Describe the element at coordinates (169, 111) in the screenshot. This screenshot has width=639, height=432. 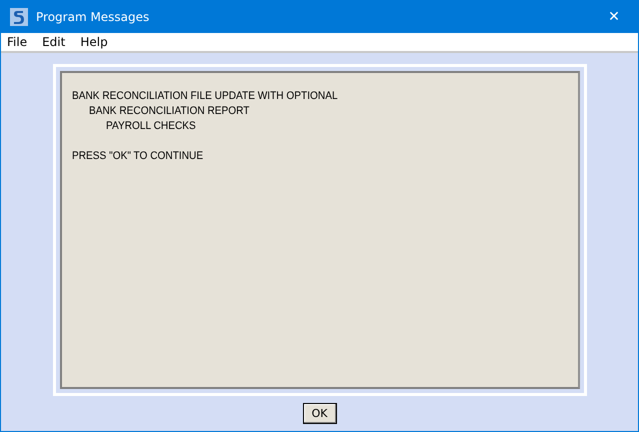
I see `message-line: BANK RECONCILIATION REPORT` at that location.